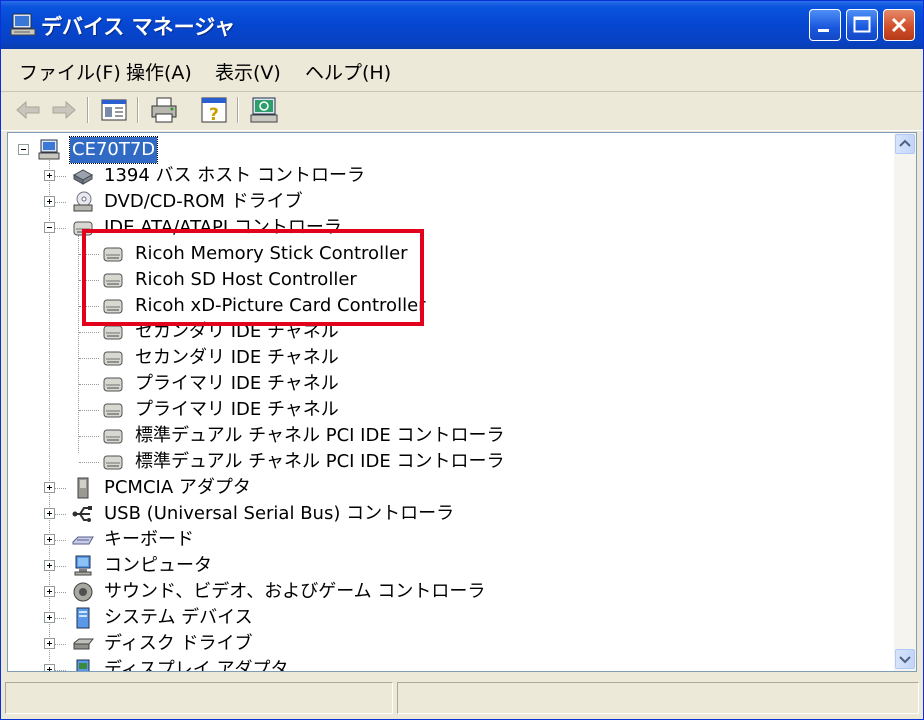 The image size is (924, 720). I want to click on tree-item-keyboard: キーボード, so click(308, 540).